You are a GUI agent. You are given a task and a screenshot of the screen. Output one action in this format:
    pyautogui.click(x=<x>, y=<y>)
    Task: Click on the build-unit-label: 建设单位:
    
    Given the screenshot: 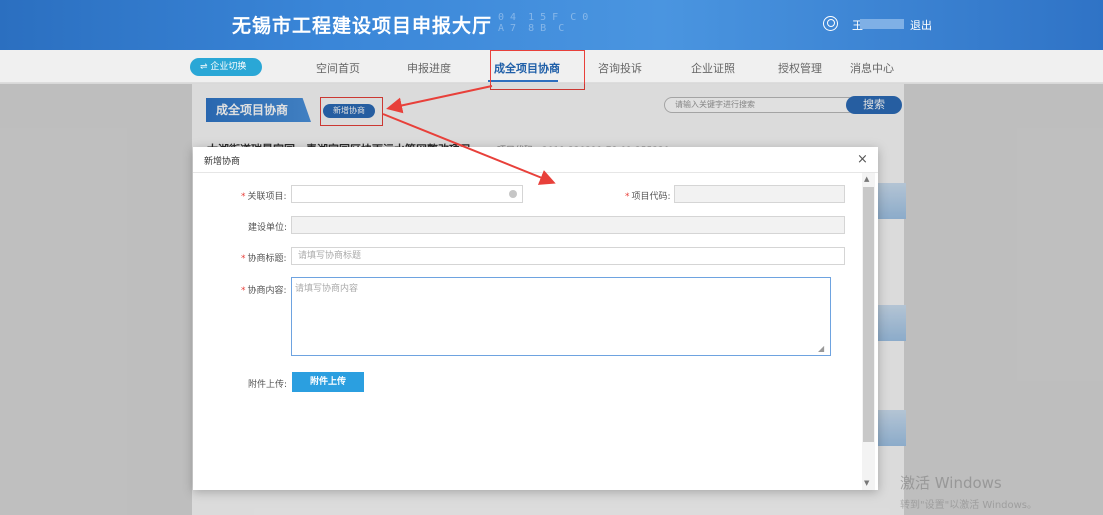 What is the action you would take?
    pyautogui.click(x=268, y=228)
    